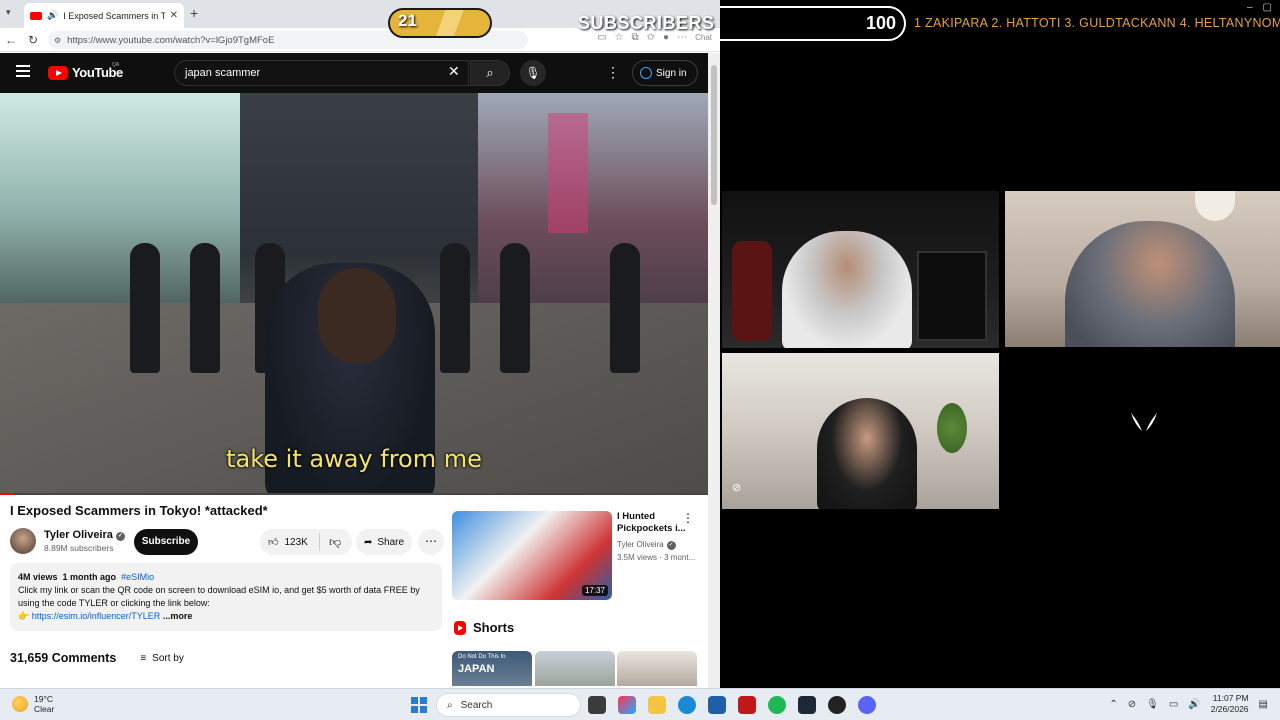 This screenshot has width=1280, height=720. I want to click on minimize-icon: –, so click(1250, 7).